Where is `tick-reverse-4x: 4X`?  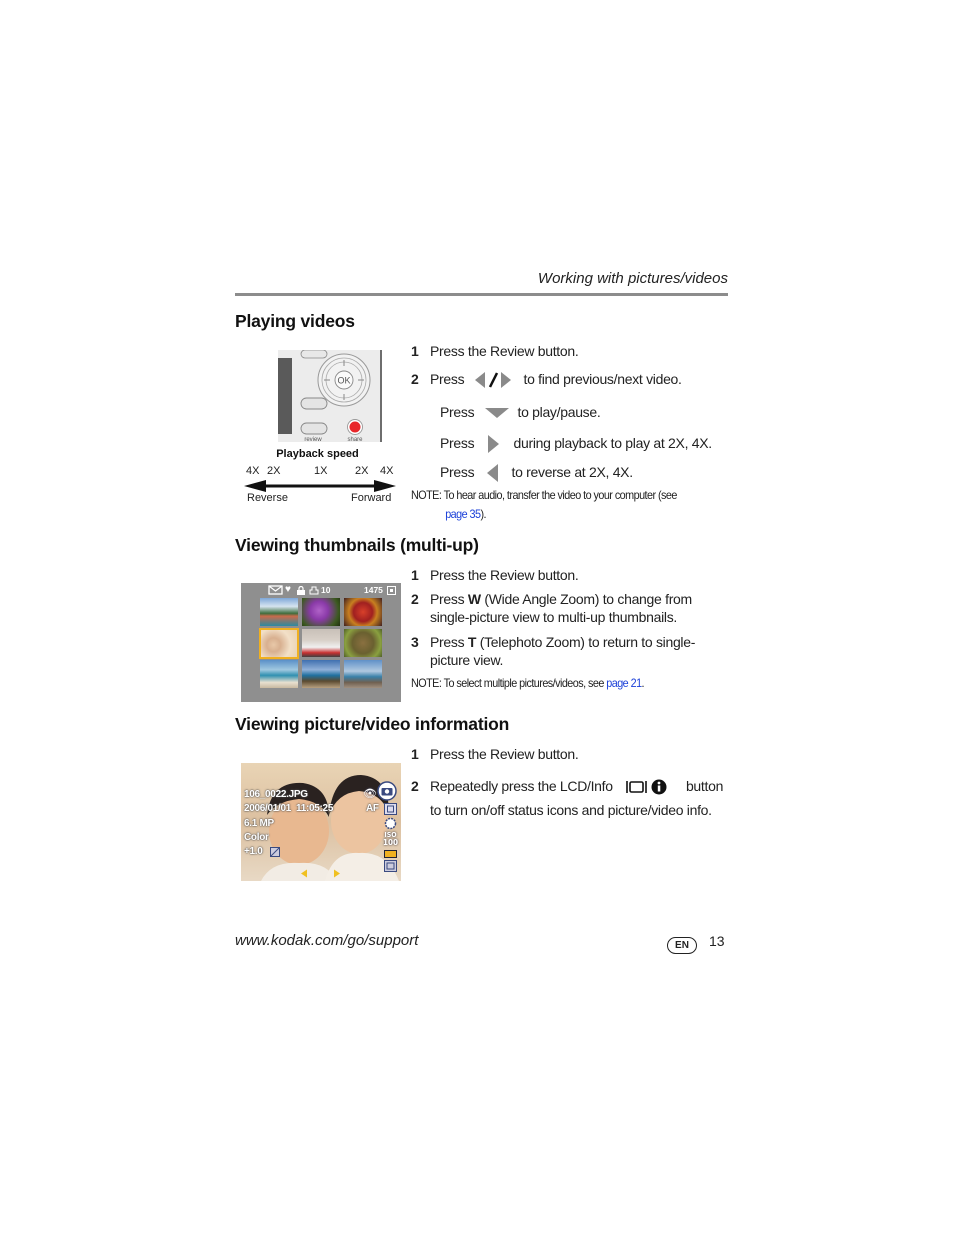 tick-reverse-4x: 4X is located at coordinates (253, 471).